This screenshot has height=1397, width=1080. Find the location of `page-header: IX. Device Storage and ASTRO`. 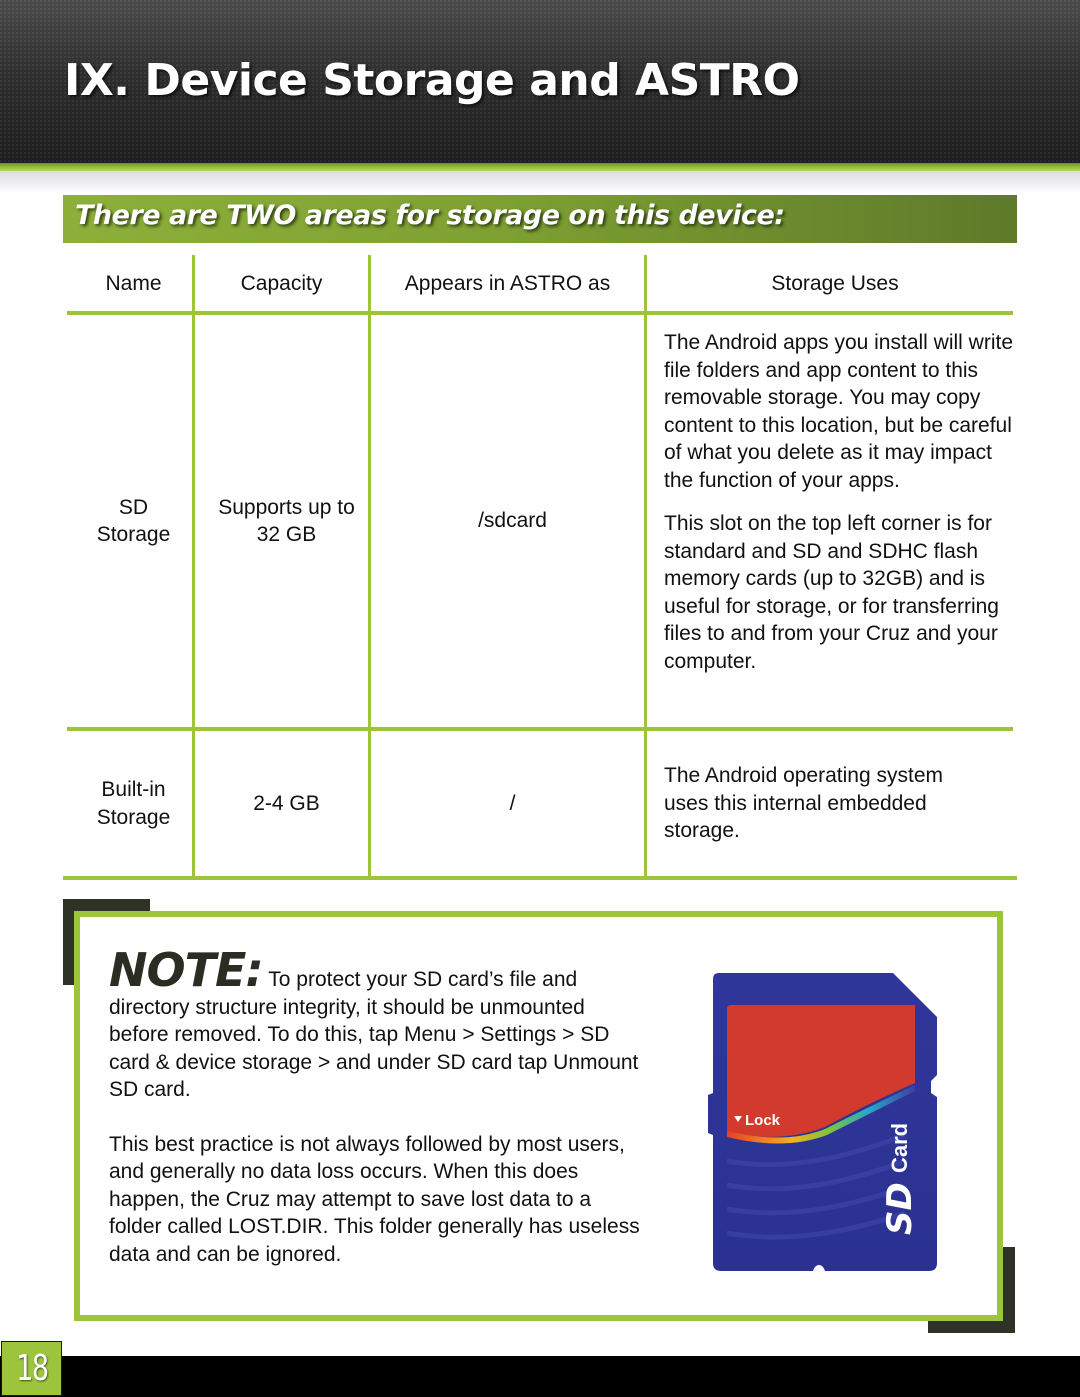

page-header: IX. Device Storage and ASTRO is located at coordinates (540, 81).